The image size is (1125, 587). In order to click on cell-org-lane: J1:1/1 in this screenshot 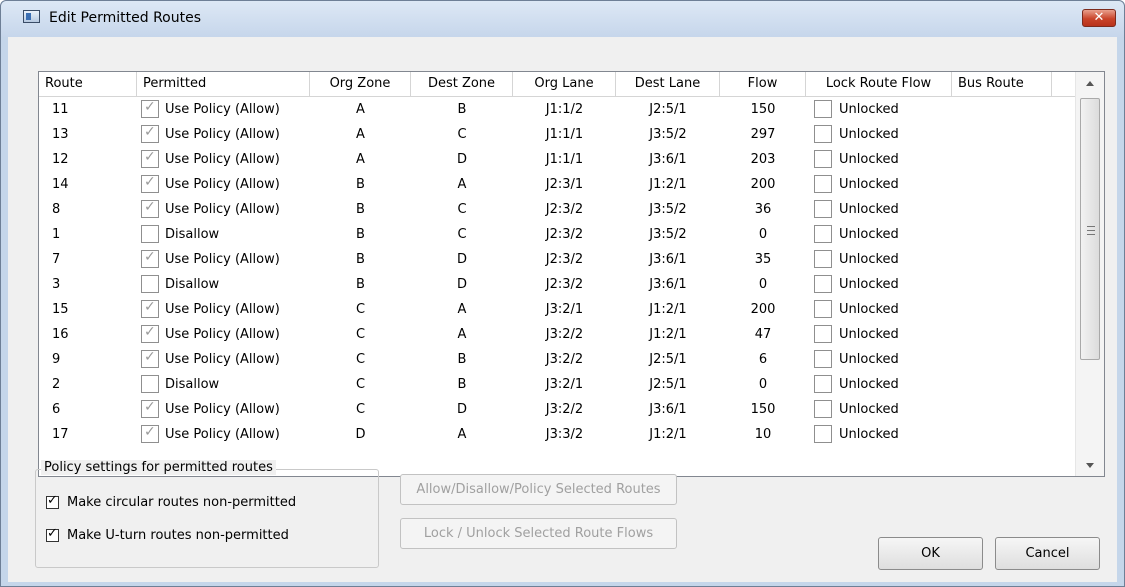, I will do `click(564, 134)`.